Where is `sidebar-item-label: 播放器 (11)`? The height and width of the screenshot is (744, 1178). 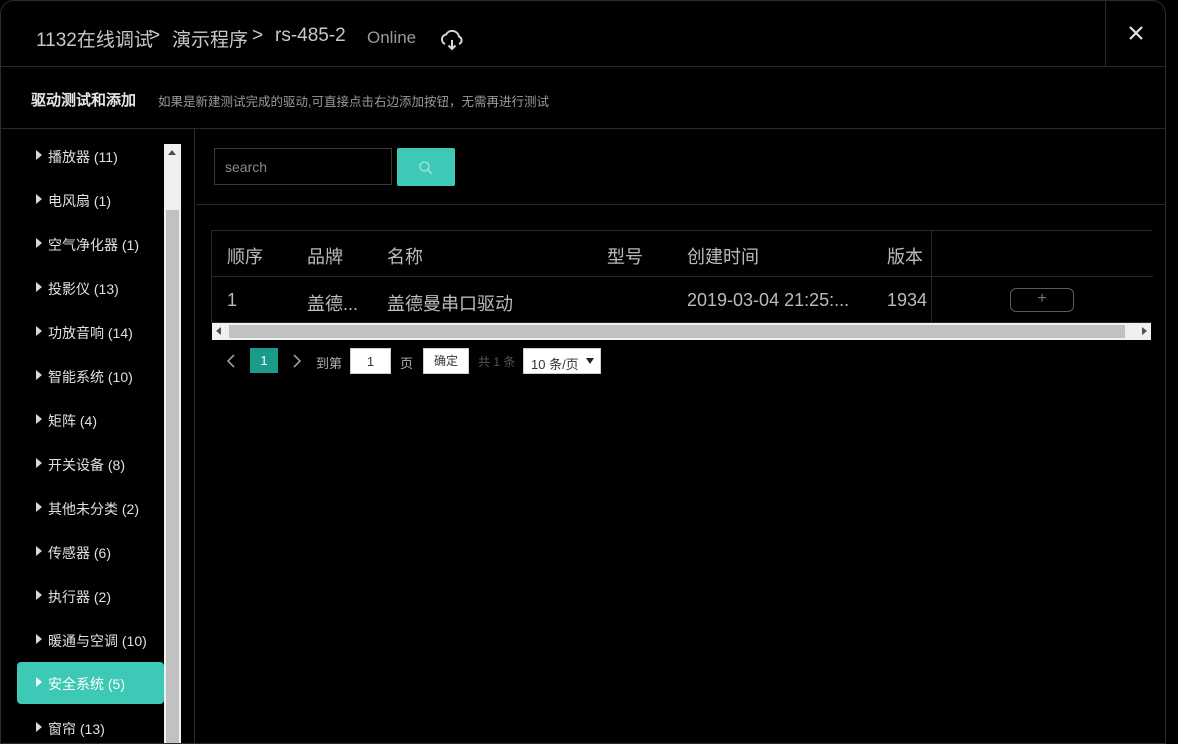
sidebar-item-label: 播放器 (11) is located at coordinates (83, 157).